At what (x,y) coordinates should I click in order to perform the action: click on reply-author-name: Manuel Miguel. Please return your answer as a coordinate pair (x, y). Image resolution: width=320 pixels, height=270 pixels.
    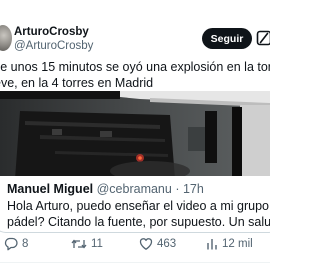
    Looking at the image, I should click on (50, 189).